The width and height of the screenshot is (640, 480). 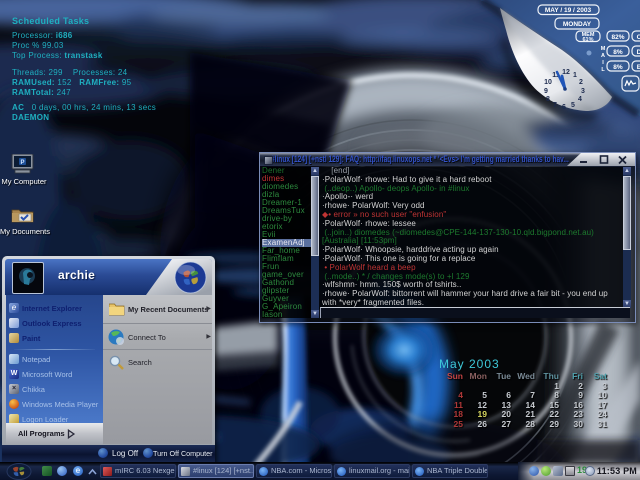 I want to click on svg-text: MAY / 19 / 2003, so click(x=568, y=10).